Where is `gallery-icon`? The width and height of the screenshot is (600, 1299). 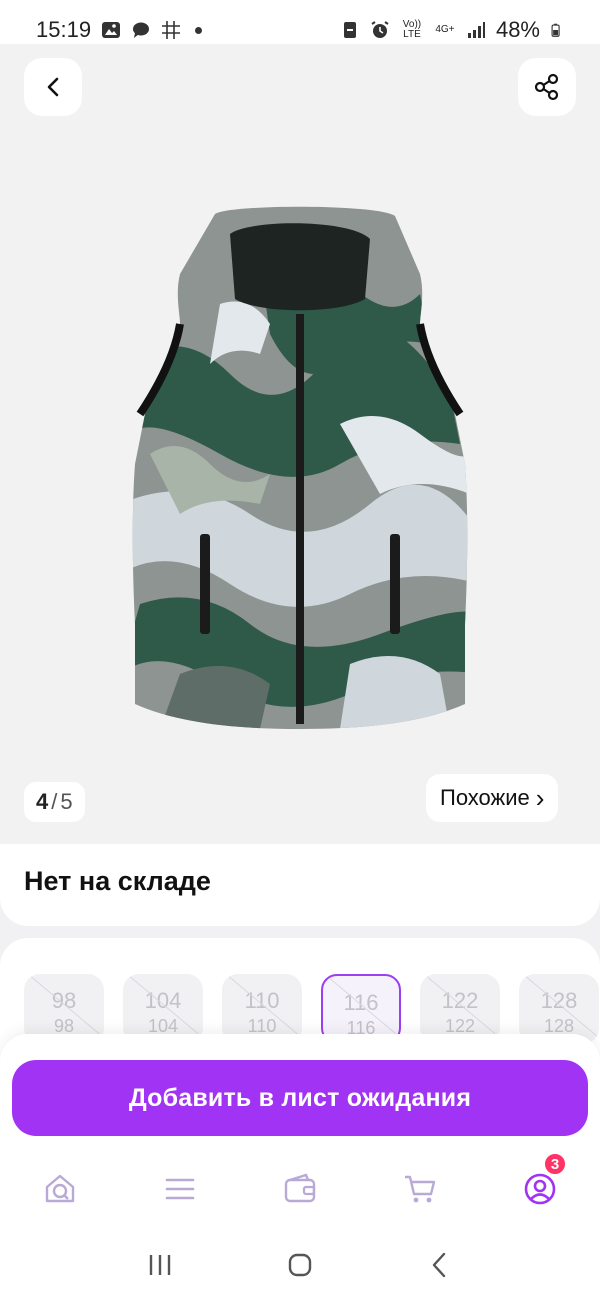 gallery-icon is located at coordinates (111, 30).